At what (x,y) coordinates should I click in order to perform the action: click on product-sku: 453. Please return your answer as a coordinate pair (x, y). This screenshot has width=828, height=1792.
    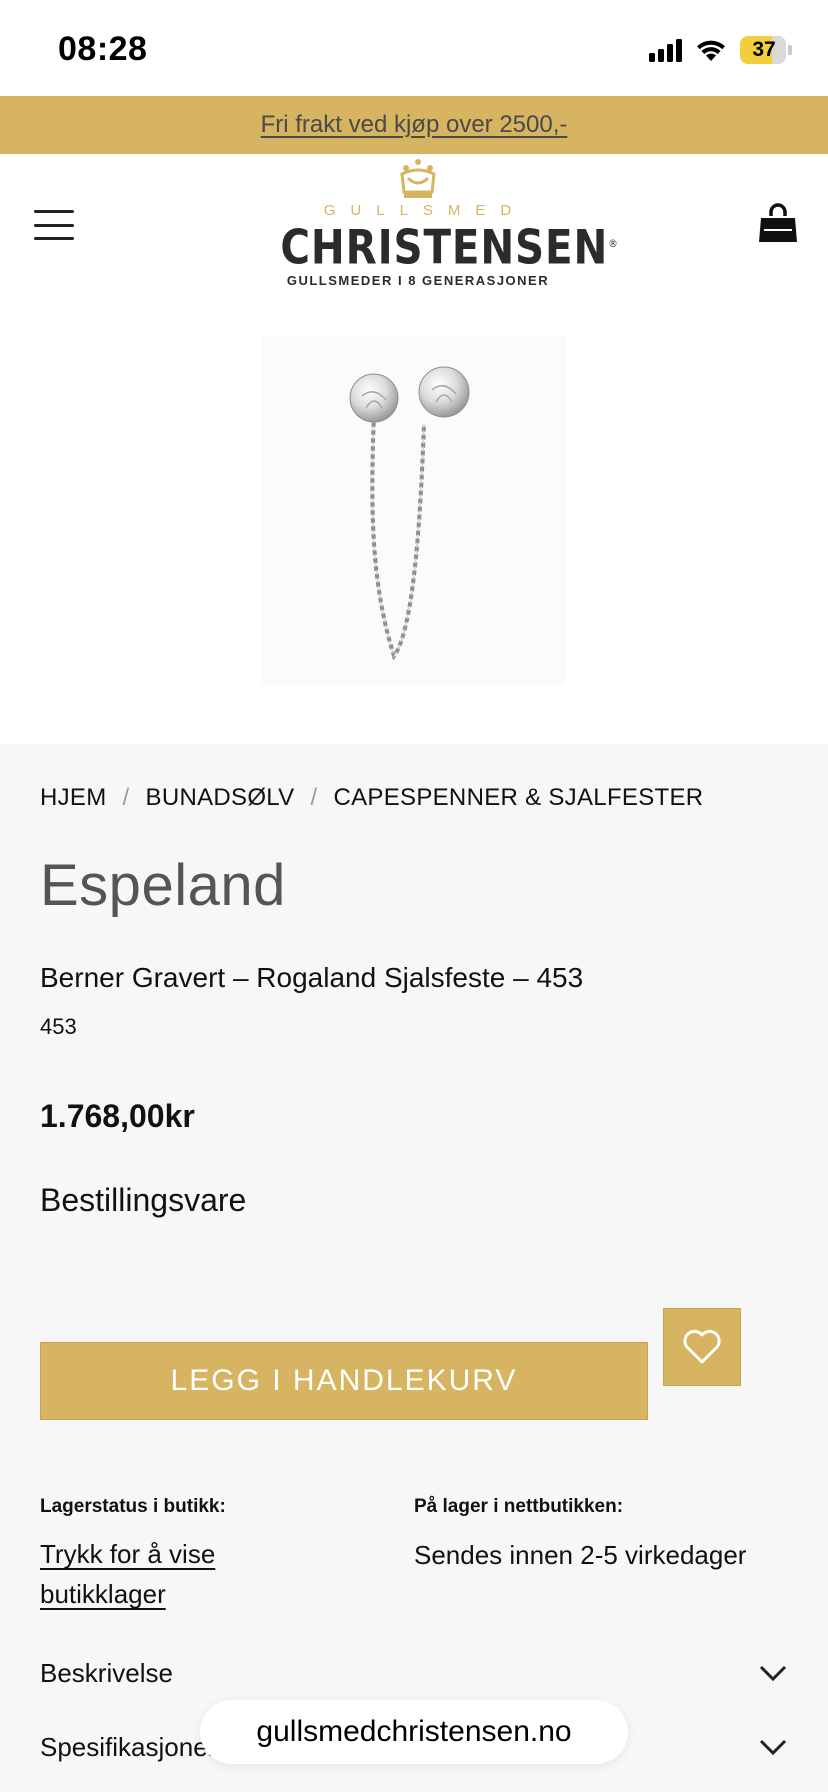
    Looking at the image, I should click on (58, 1026).